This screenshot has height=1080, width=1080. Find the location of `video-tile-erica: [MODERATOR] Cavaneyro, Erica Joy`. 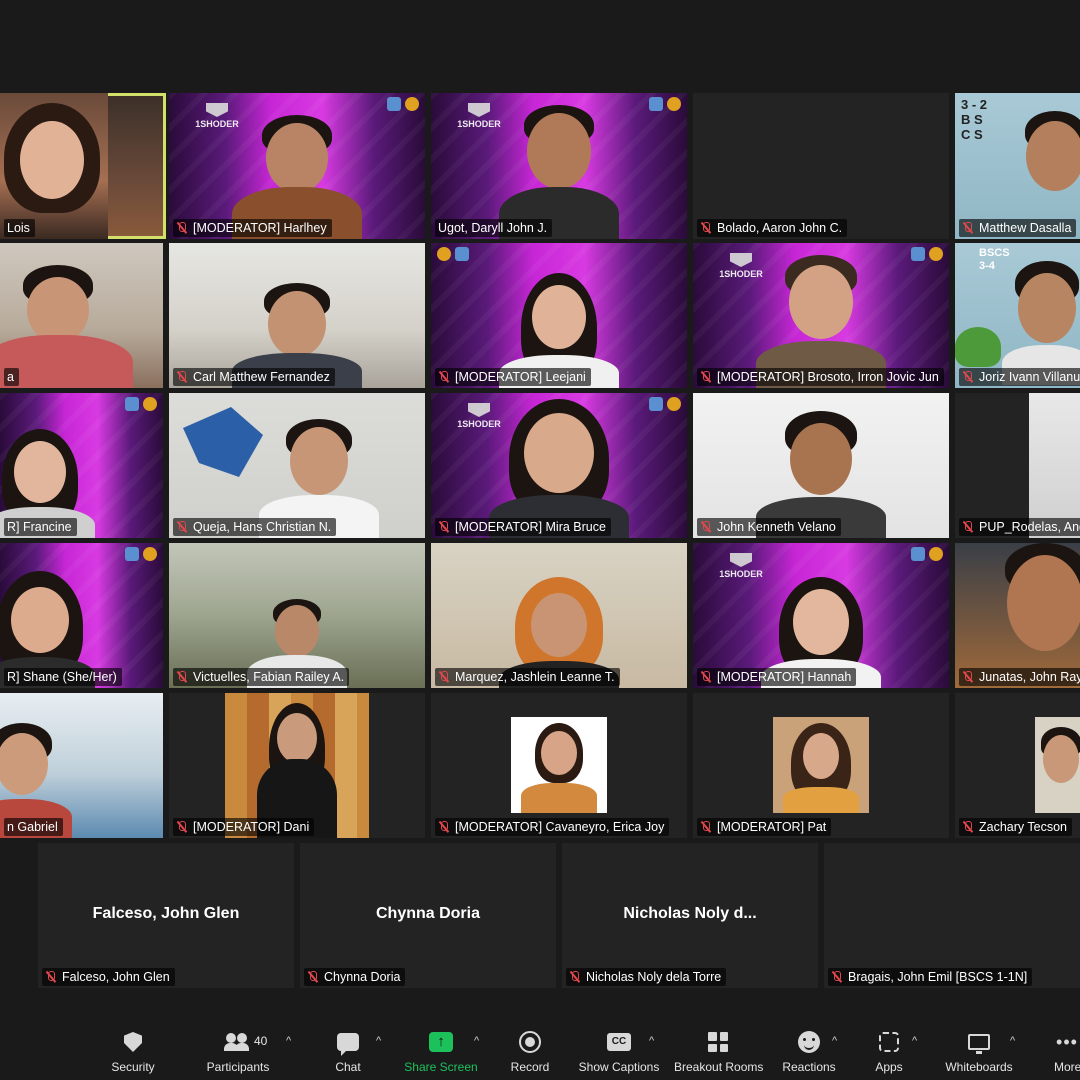

video-tile-erica: [MODERATOR] Cavaneyro, Erica Joy is located at coordinates (559, 765).